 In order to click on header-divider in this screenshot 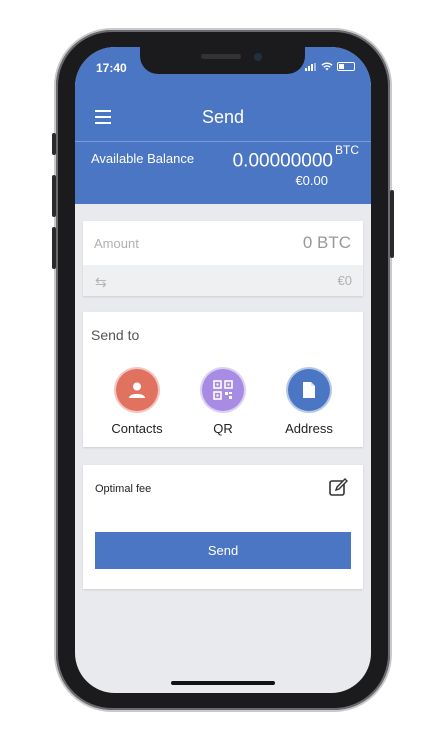, I will do `click(223, 141)`.